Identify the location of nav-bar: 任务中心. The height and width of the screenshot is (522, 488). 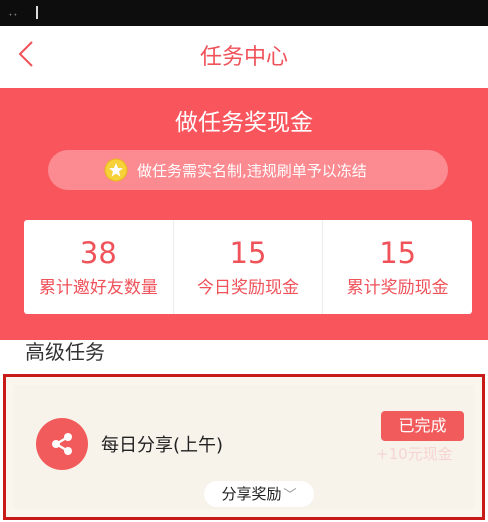
(244, 57).